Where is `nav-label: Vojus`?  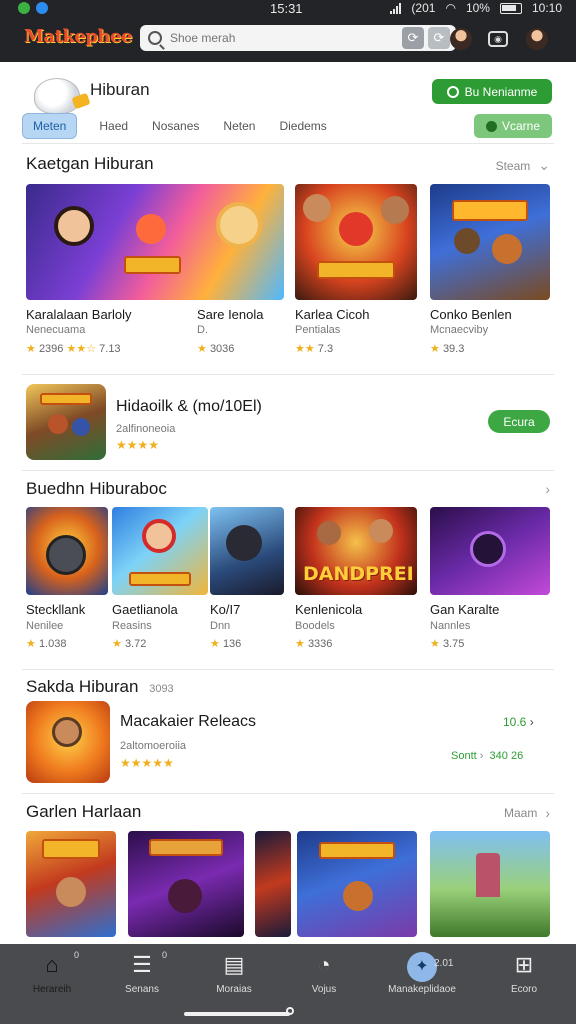 nav-label: Vojus is located at coordinates (324, 989).